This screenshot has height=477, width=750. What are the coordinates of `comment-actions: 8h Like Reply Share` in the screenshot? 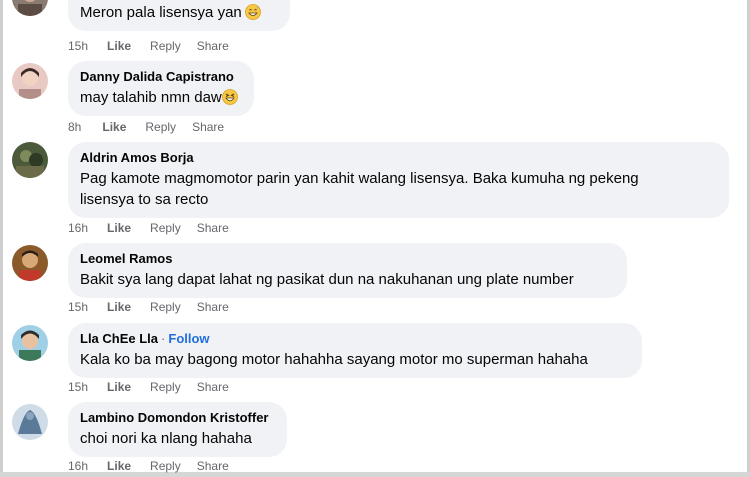 It's located at (155, 127).